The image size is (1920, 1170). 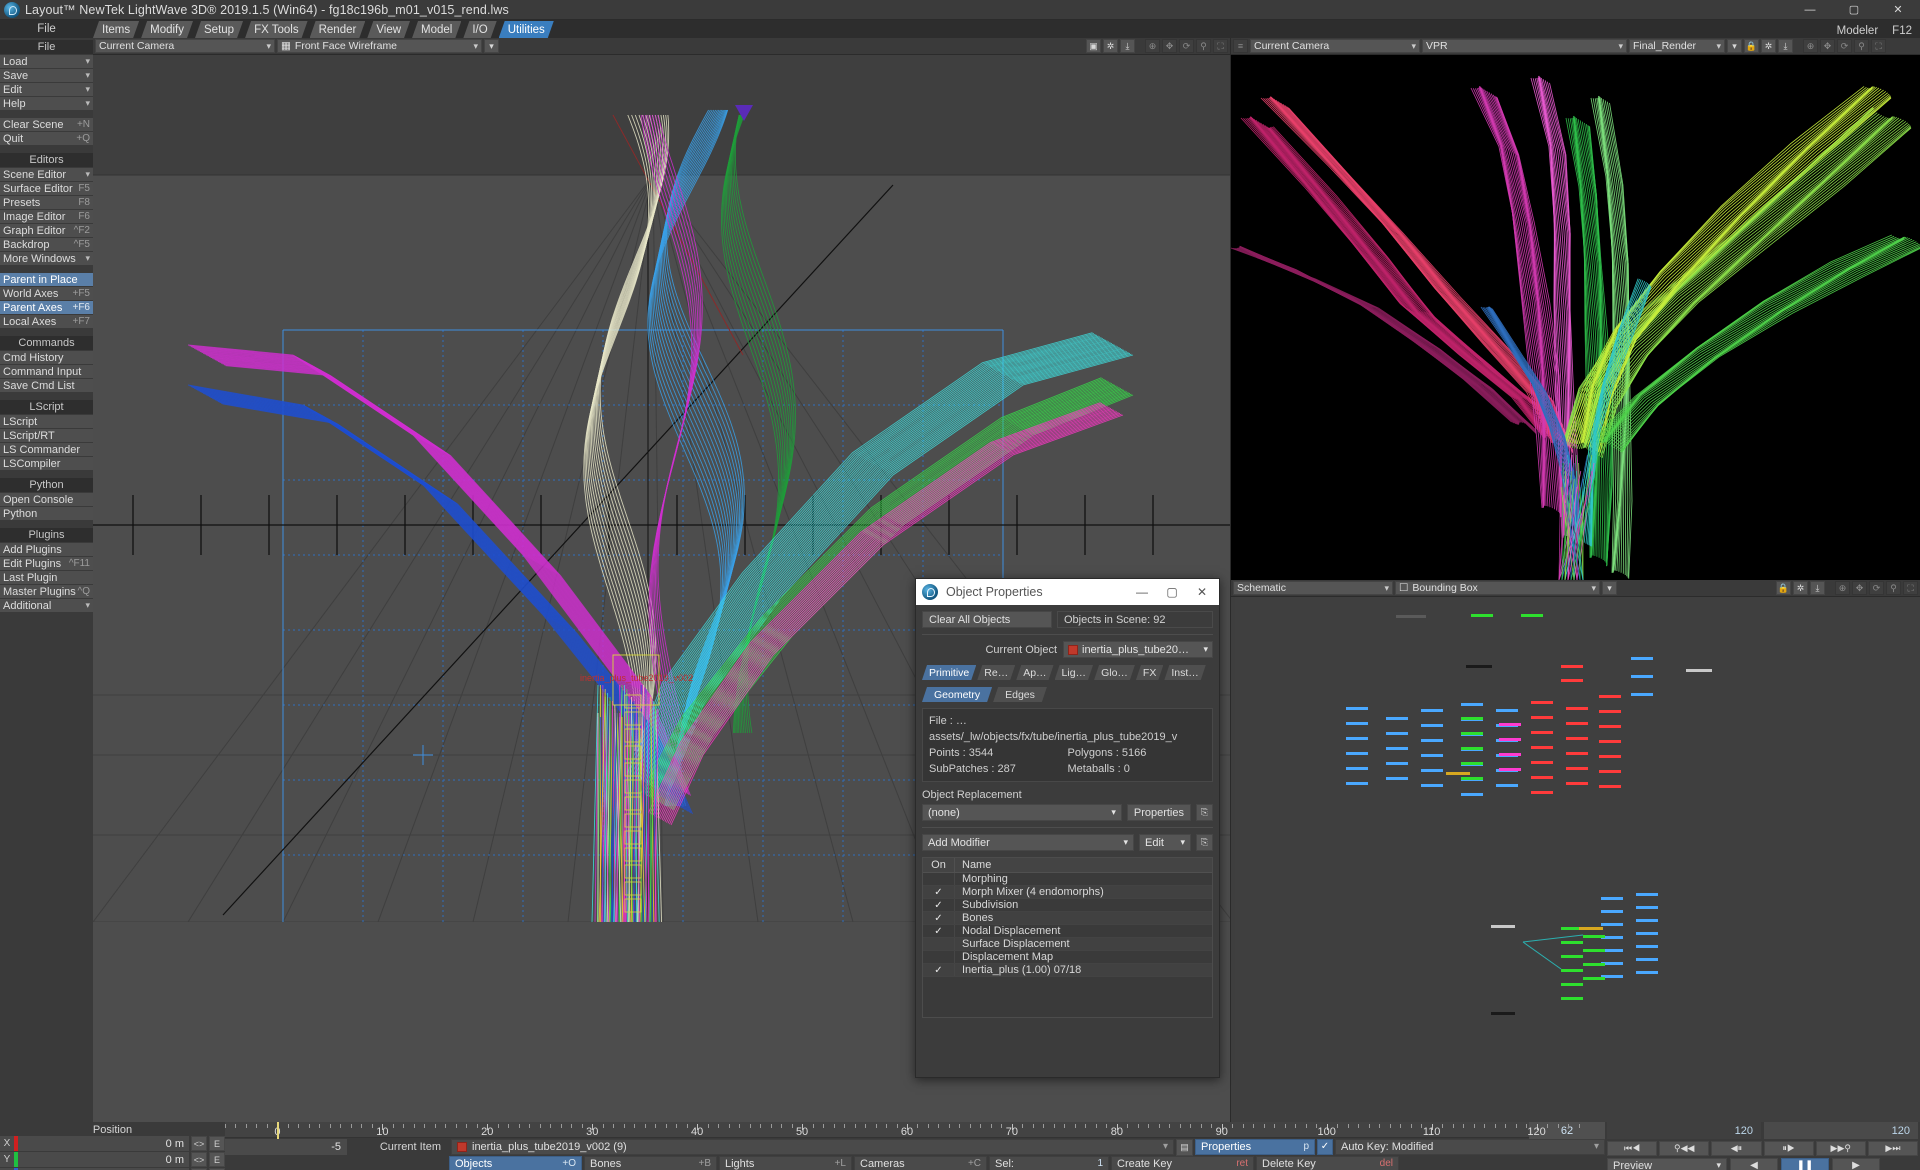 What do you see at coordinates (526, 29) in the screenshot?
I see `tab-utilities: Utilities` at bounding box center [526, 29].